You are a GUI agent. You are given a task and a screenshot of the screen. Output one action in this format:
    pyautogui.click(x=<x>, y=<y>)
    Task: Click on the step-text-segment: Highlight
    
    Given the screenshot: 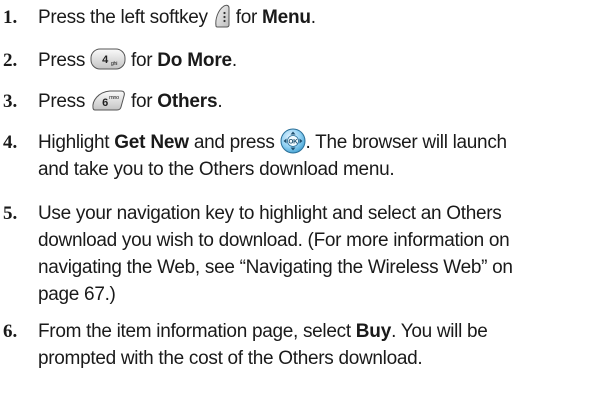 What is the action you would take?
    pyautogui.click(x=76, y=142)
    